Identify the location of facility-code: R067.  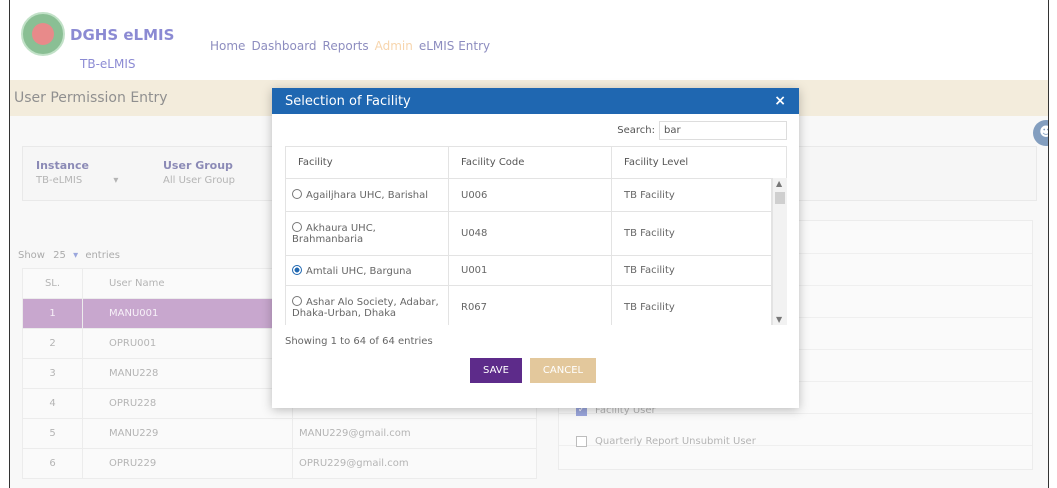
(530, 305).